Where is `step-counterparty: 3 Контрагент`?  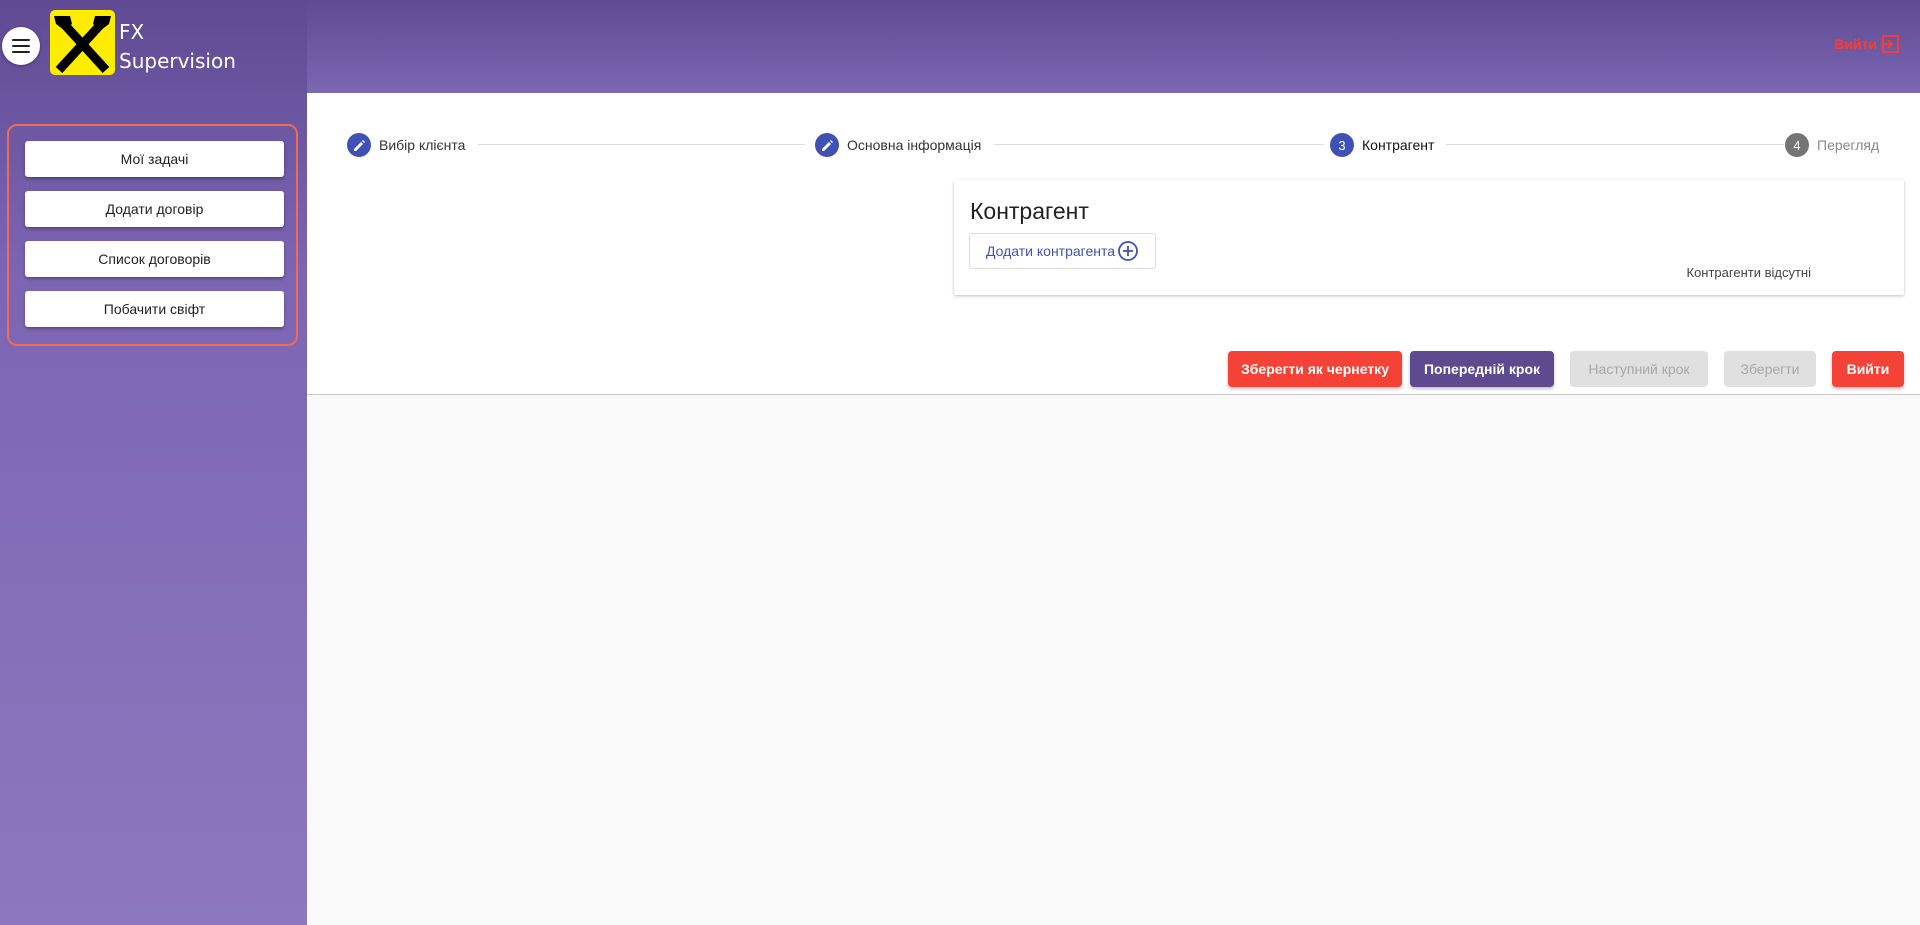 step-counterparty: 3 Контрагент is located at coordinates (1382, 145).